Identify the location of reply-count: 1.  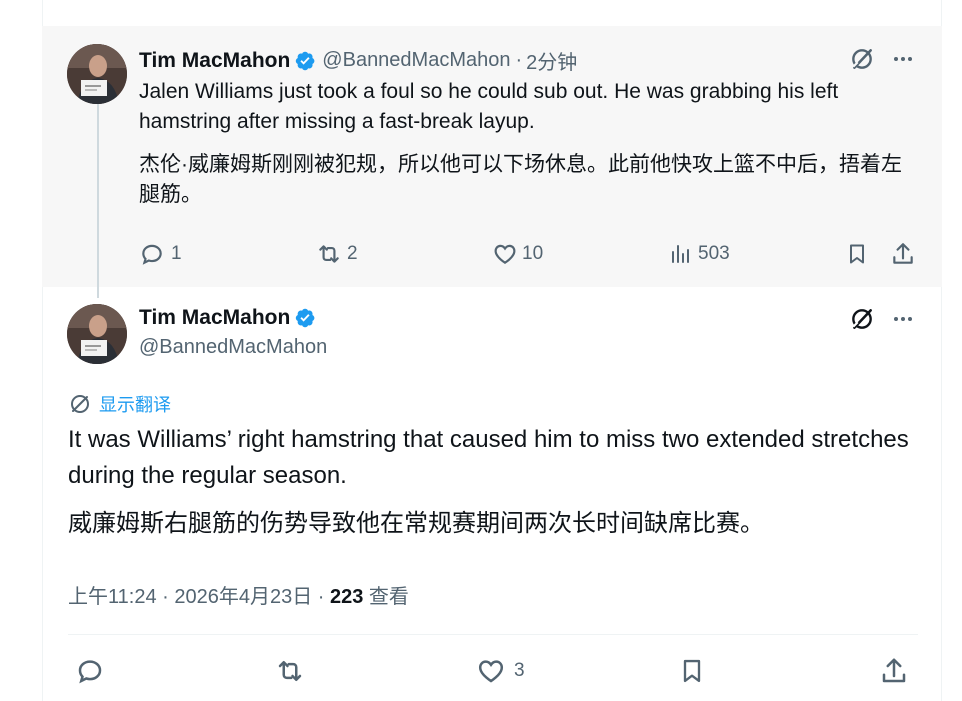
(176, 253).